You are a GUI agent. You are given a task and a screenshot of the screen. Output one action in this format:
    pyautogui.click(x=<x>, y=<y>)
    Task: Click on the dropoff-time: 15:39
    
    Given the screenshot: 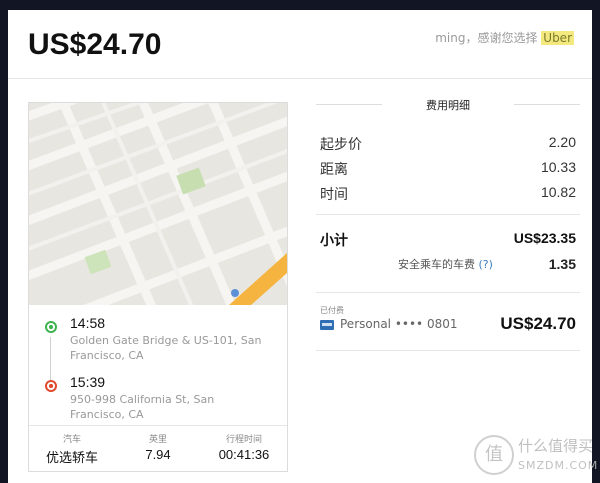 What is the action you would take?
    pyautogui.click(x=88, y=382)
    